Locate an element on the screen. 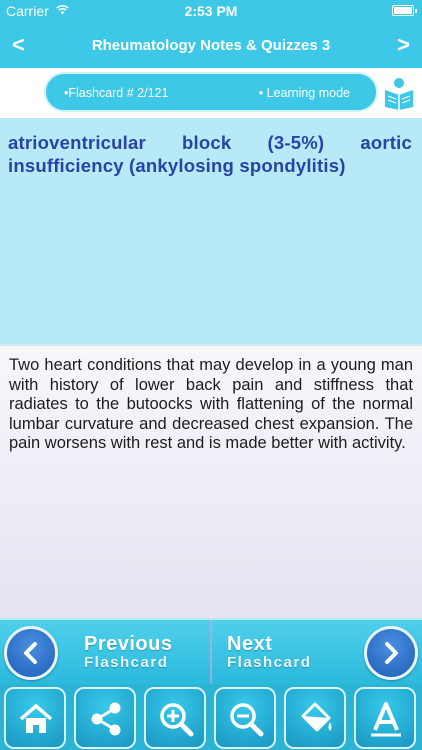 This screenshot has height=750, width=422. flashcard-info-pill: •Flashcard # 2/121 • Learning mode is located at coordinates (211, 92).